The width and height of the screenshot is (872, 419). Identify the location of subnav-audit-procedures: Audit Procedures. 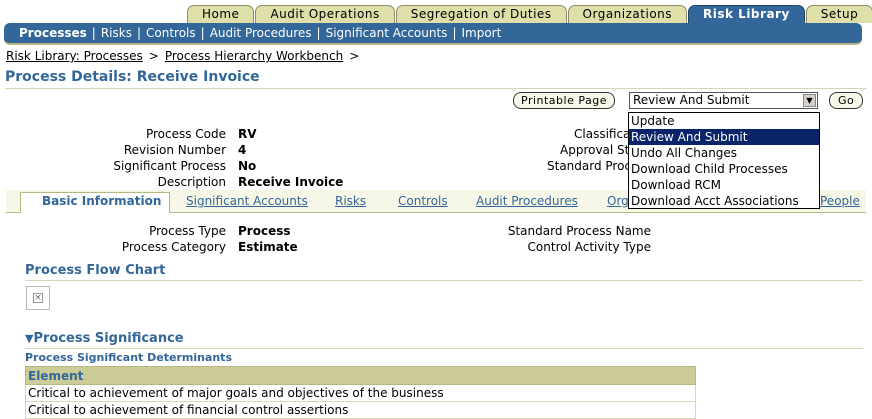
(261, 33).